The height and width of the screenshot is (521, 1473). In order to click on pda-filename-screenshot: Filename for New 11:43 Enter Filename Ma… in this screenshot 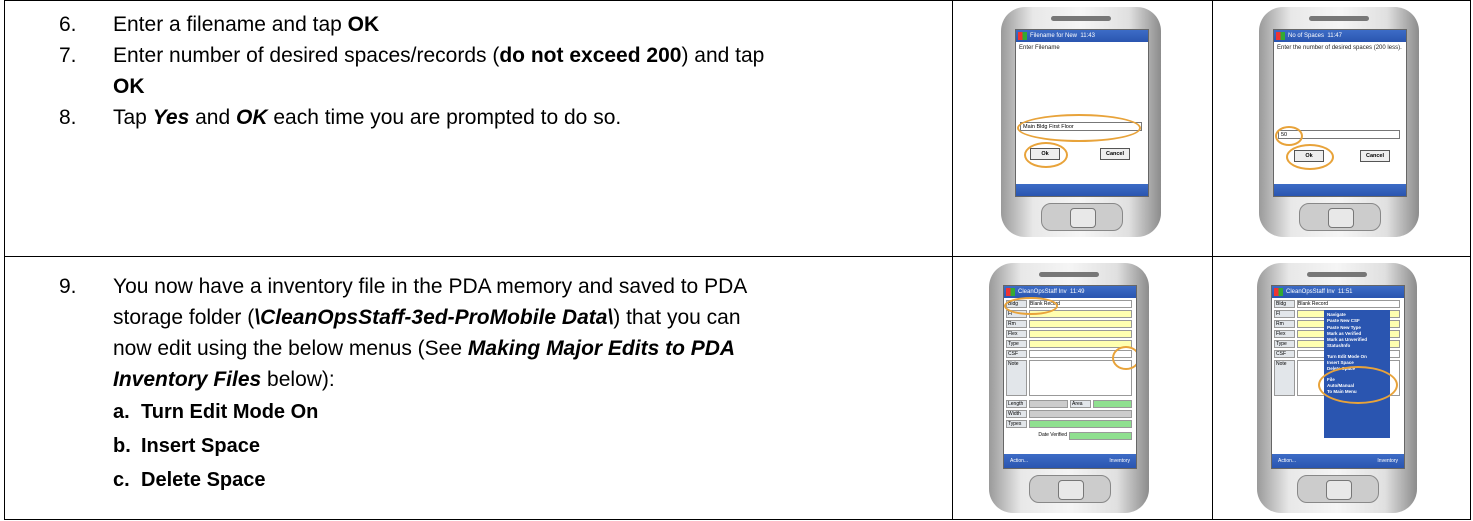, I will do `click(1081, 122)`.